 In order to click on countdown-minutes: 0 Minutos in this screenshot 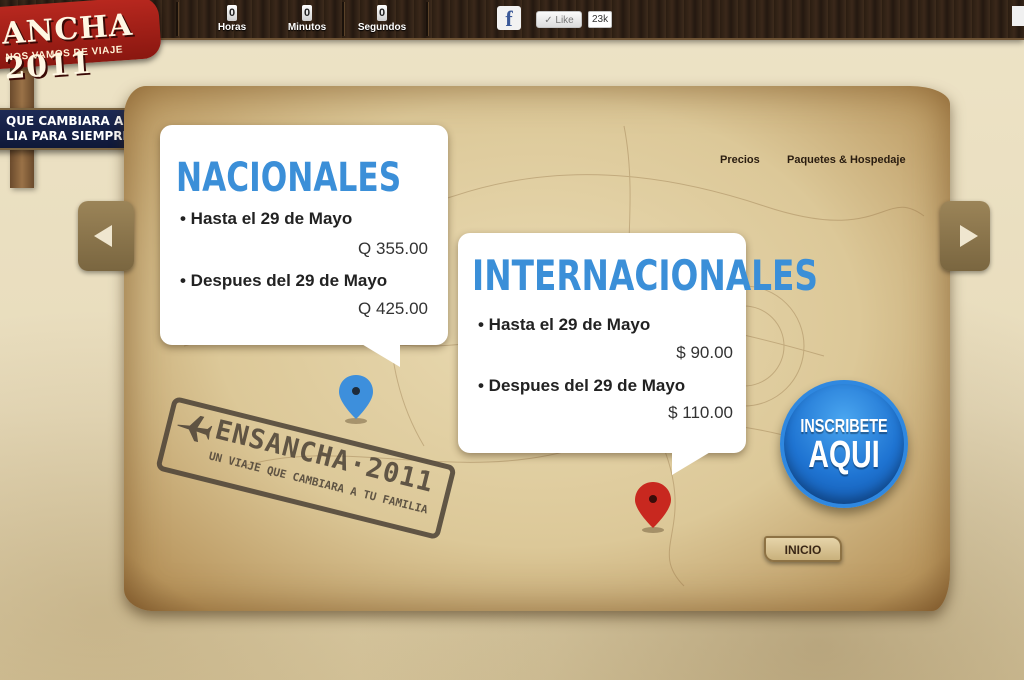, I will do `click(307, 18)`.